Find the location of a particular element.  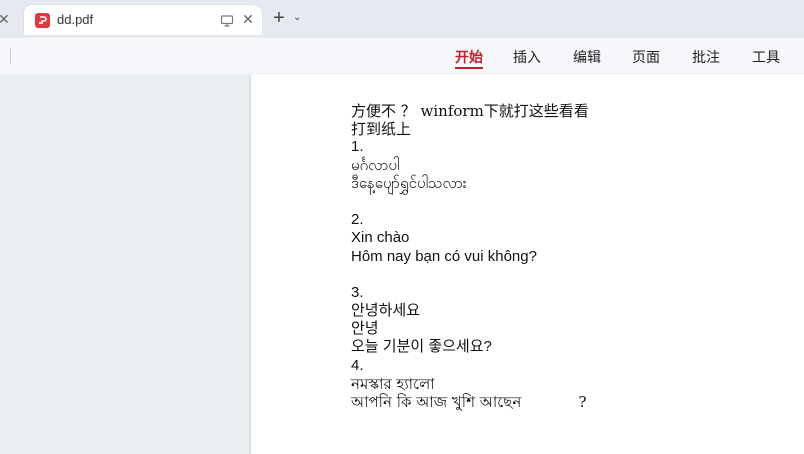

doc-line: Xin chào is located at coordinates (380, 238).